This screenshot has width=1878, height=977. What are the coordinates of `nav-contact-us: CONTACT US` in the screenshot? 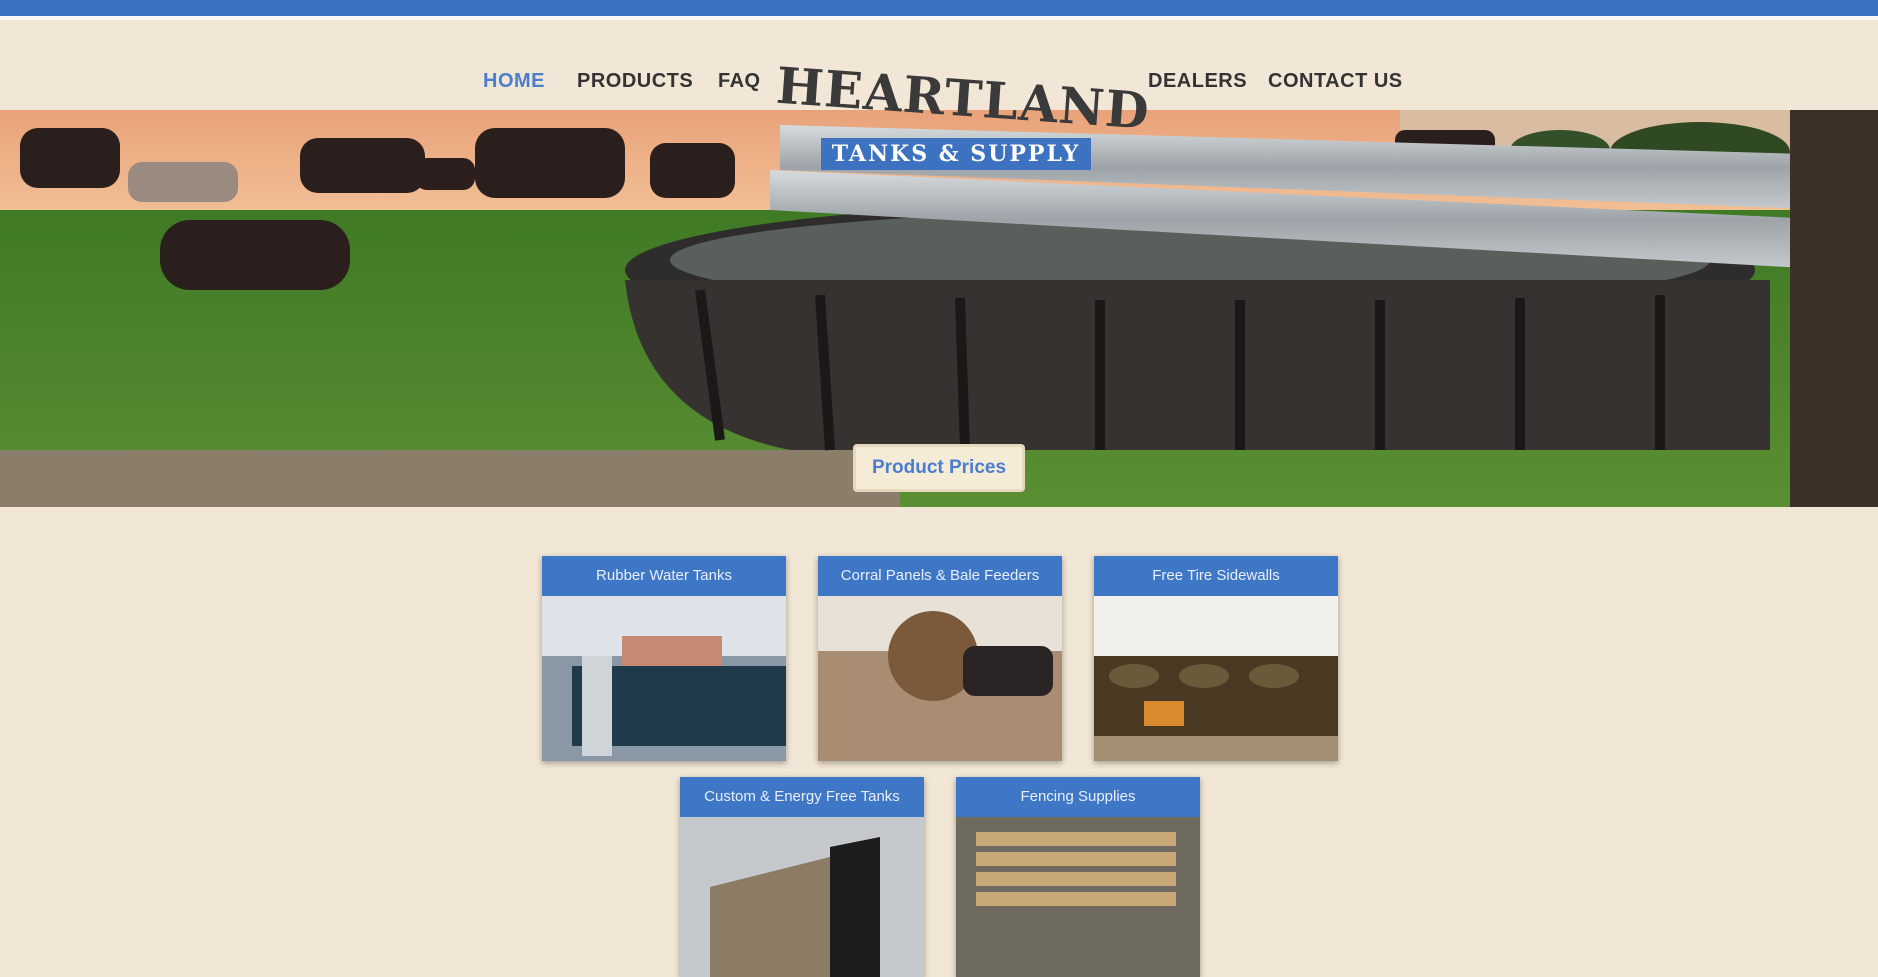 It's located at (1335, 81).